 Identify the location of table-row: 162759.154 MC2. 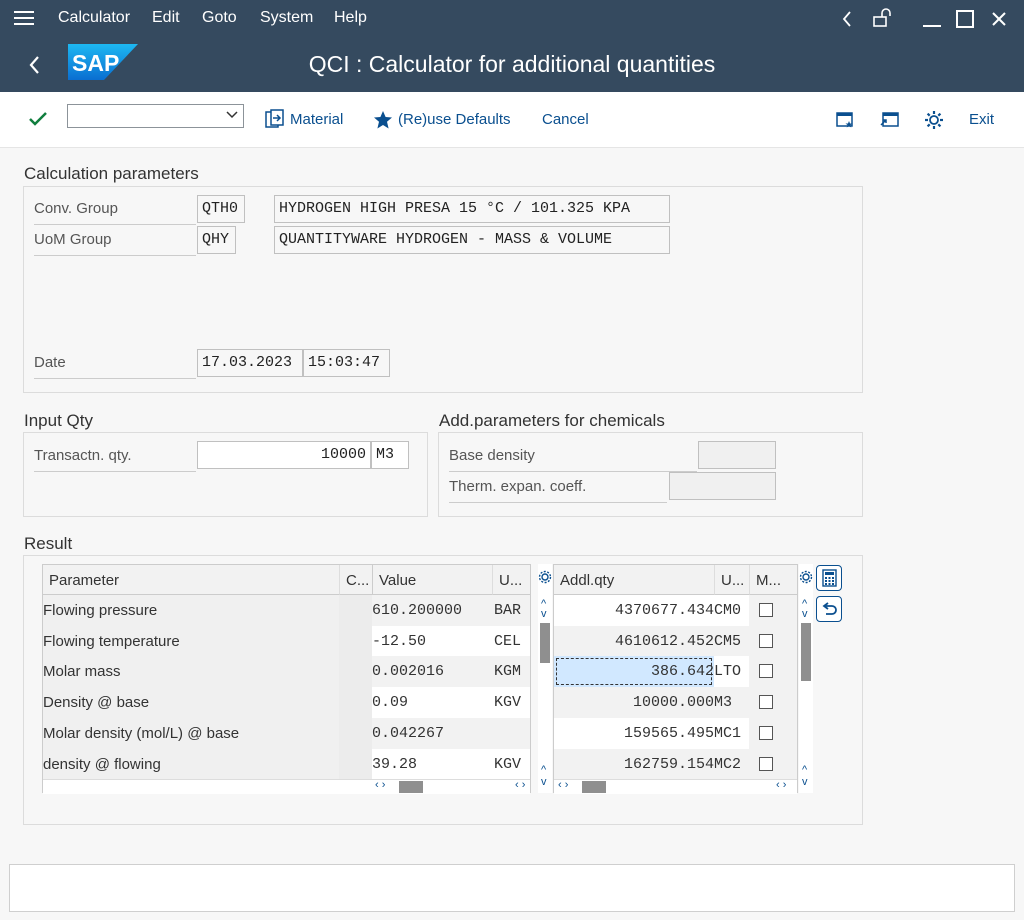
(675, 764).